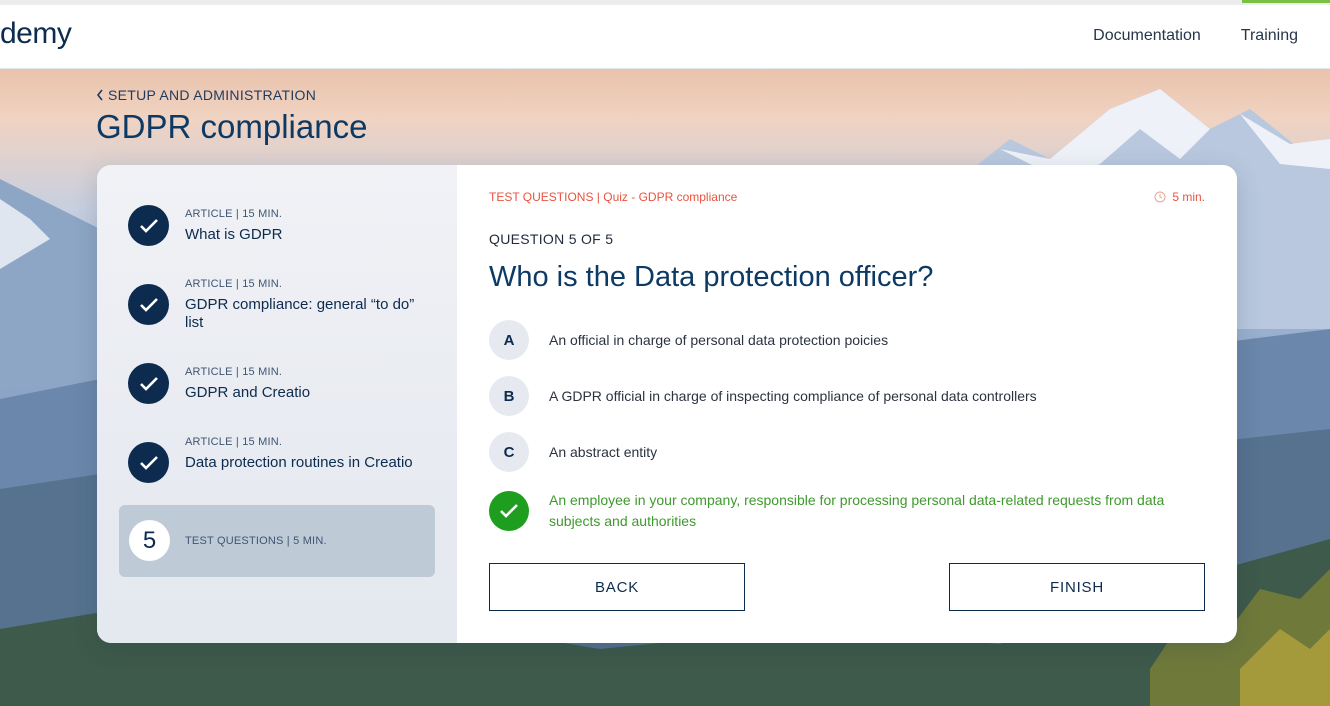 This screenshot has height=706, width=1330. I want to click on top-nav: Documentation Training, so click(1195, 36).